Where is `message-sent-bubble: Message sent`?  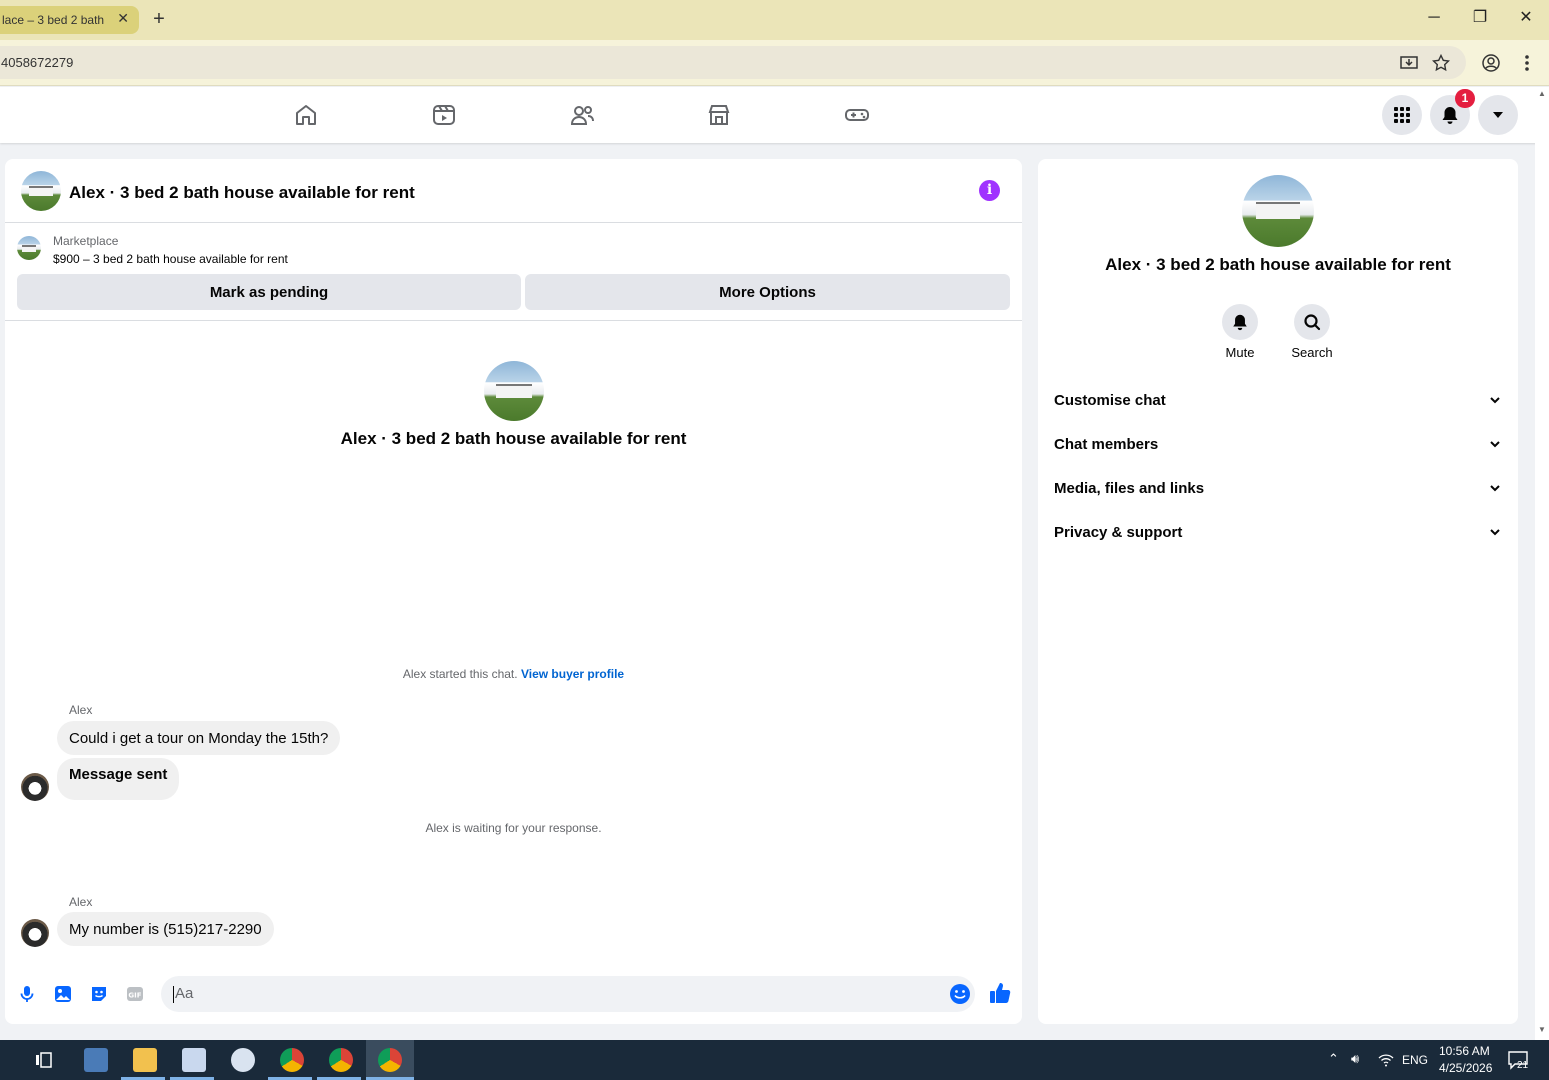
message-sent-bubble: Message sent is located at coordinates (118, 779).